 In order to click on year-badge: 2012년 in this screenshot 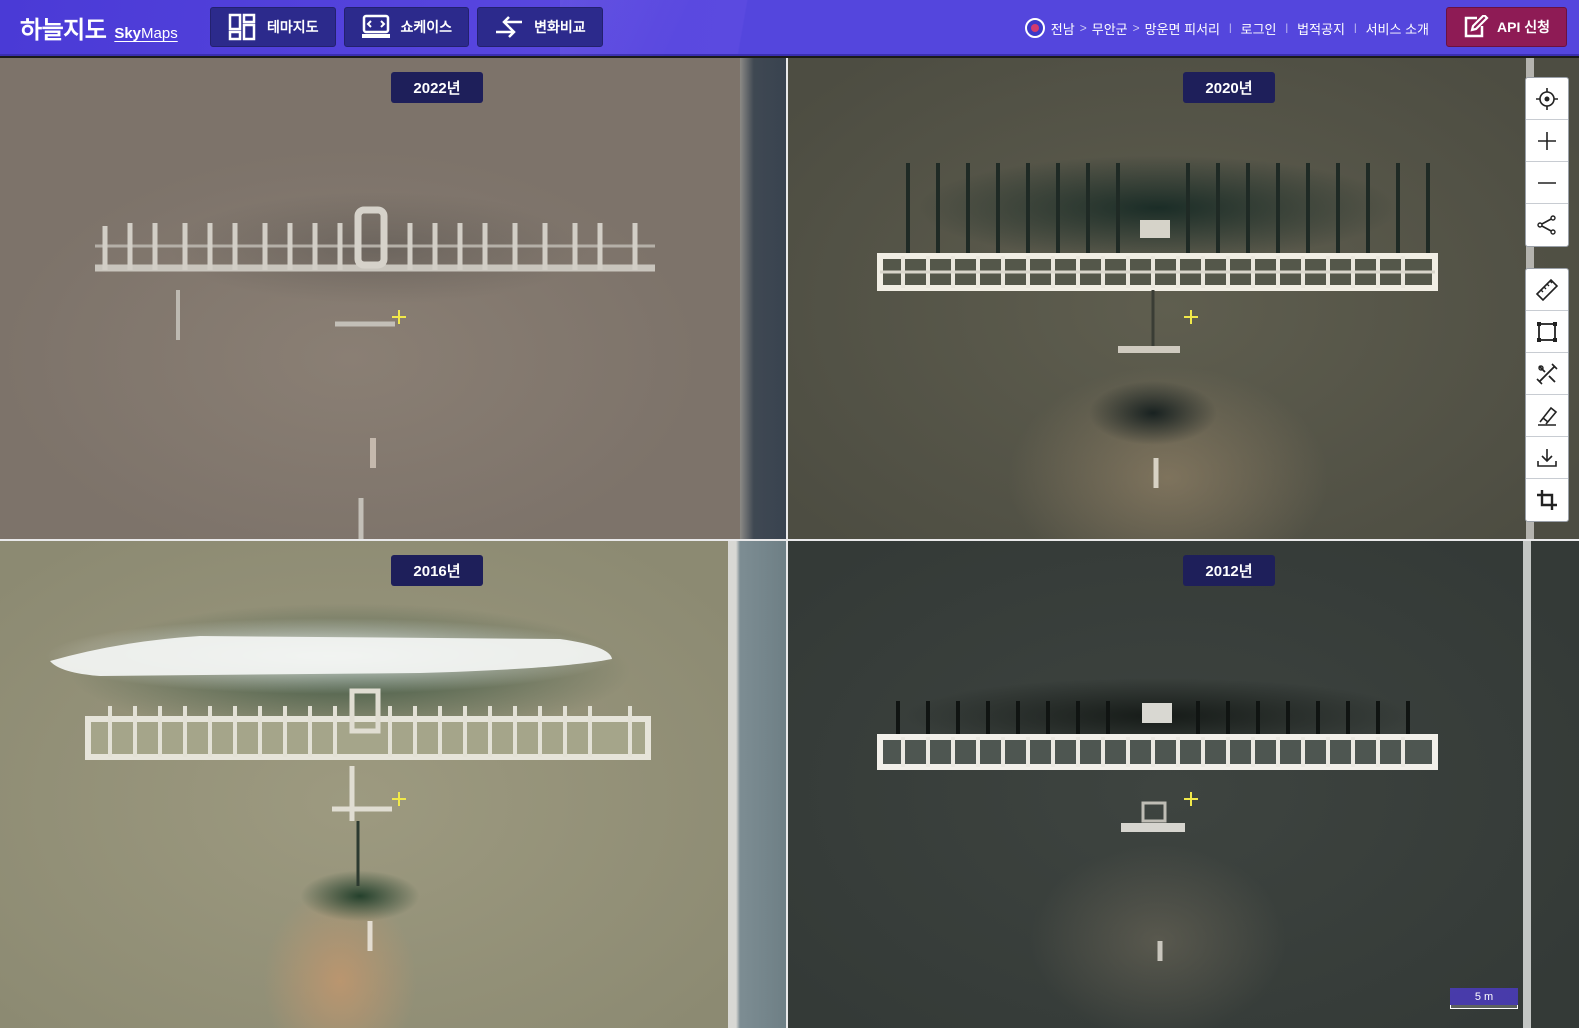, I will do `click(1229, 570)`.